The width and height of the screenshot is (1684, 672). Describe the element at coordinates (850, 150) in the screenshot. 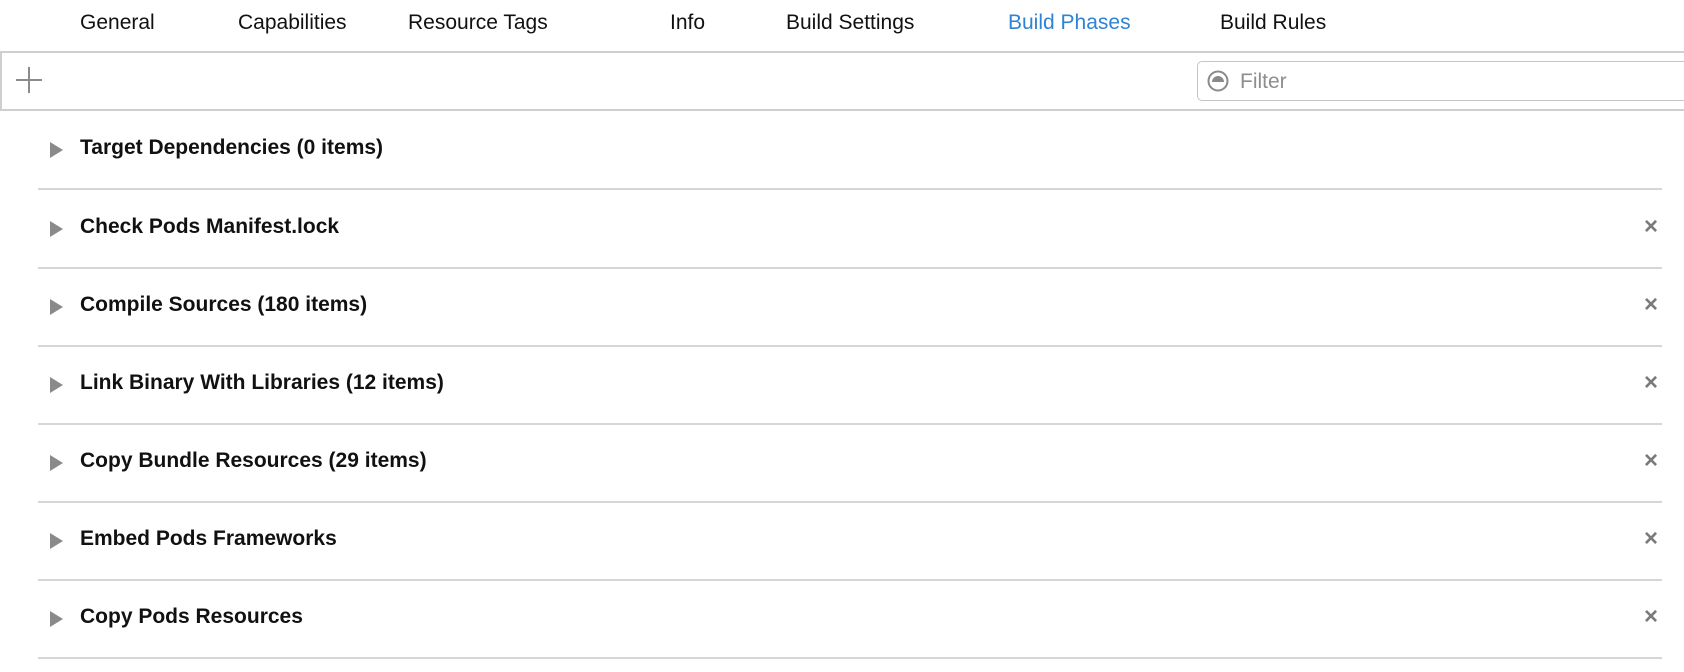

I see `phase-target-dependencies: Target Dependencies (0 items)` at that location.